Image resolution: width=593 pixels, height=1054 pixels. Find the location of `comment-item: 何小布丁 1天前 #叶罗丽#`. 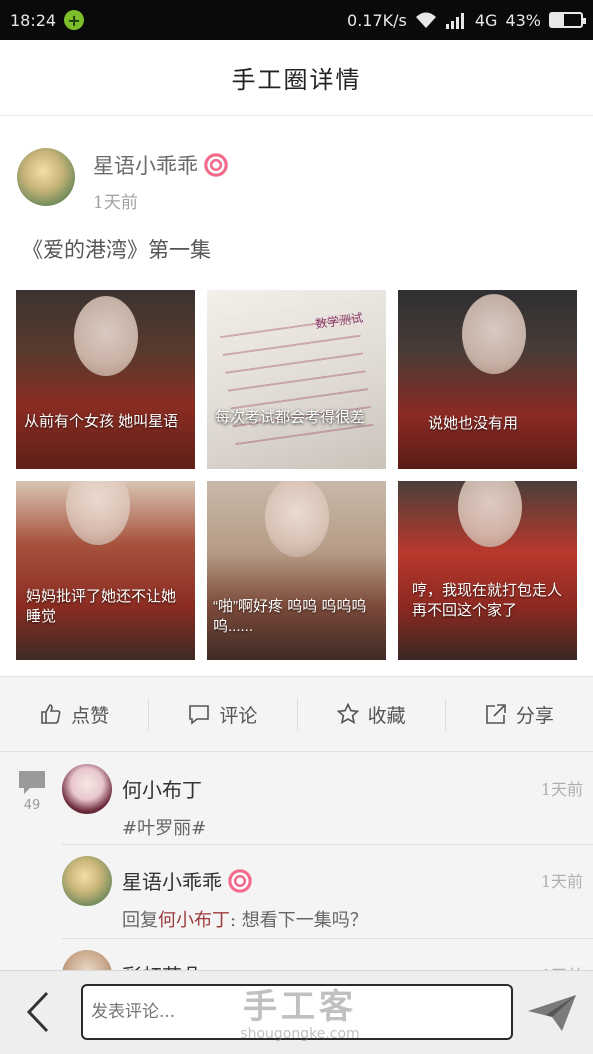

comment-item: 何小布丁 1天前 #叶罗丽# is located at coordinates (327, 804).